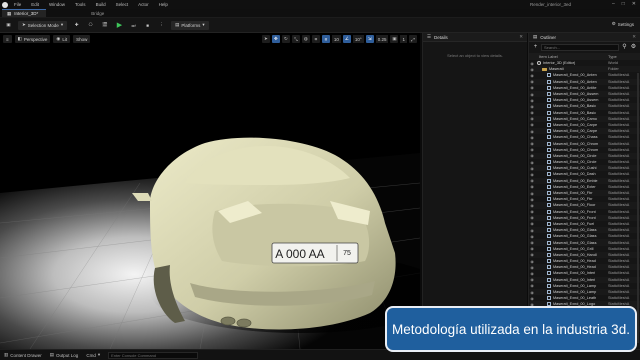  What do you see at coordinates (633, 47) in the screenshot?
I see `outliner-settings-icon: ⚙` at bounding box center [633, 47].